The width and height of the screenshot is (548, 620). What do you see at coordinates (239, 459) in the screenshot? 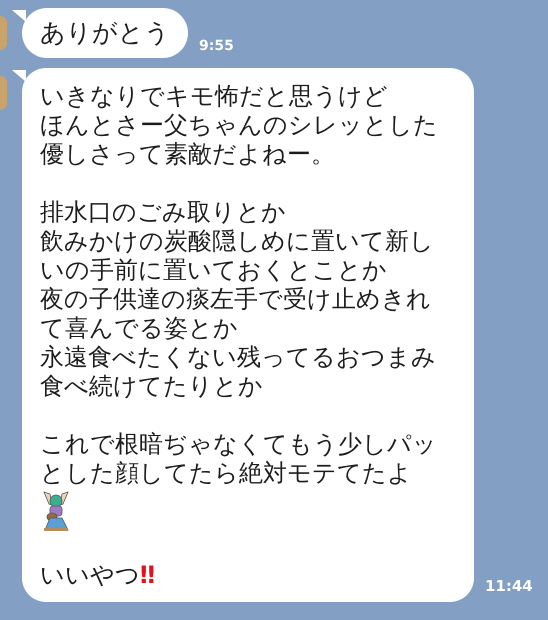
I see `message-text: これで根暗ぢゃなくてもう少しパッとした顔してたら絶対モテてたよ` at bounding box center [239, 459].